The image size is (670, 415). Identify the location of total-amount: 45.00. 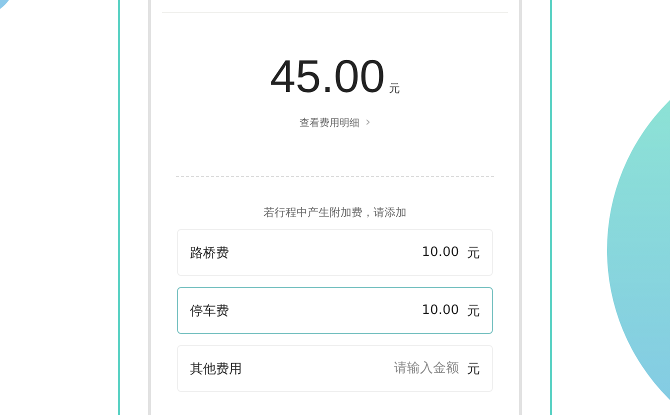
(328, 76).